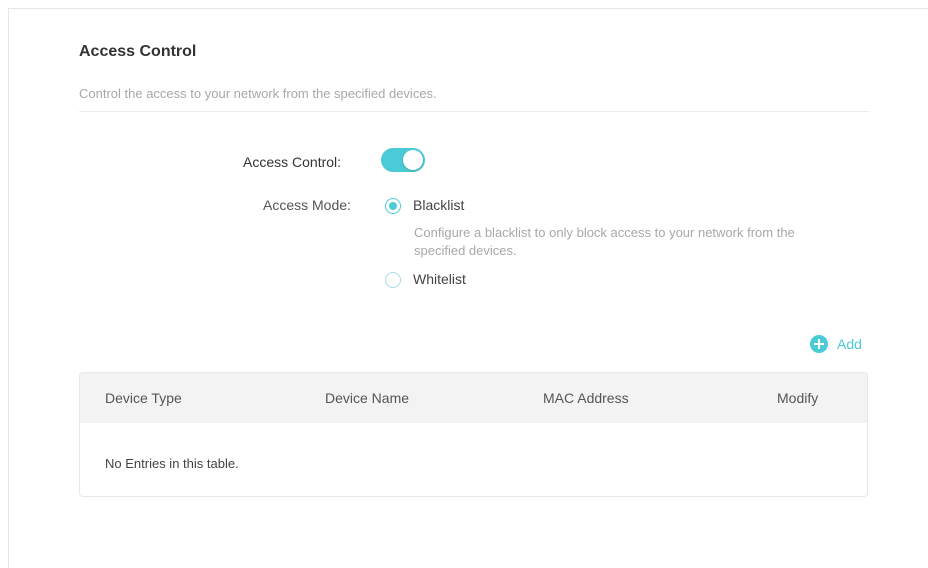 This screenshot has height=568, width=928. I want to click on add-button-label: Add, so click(849, 344).